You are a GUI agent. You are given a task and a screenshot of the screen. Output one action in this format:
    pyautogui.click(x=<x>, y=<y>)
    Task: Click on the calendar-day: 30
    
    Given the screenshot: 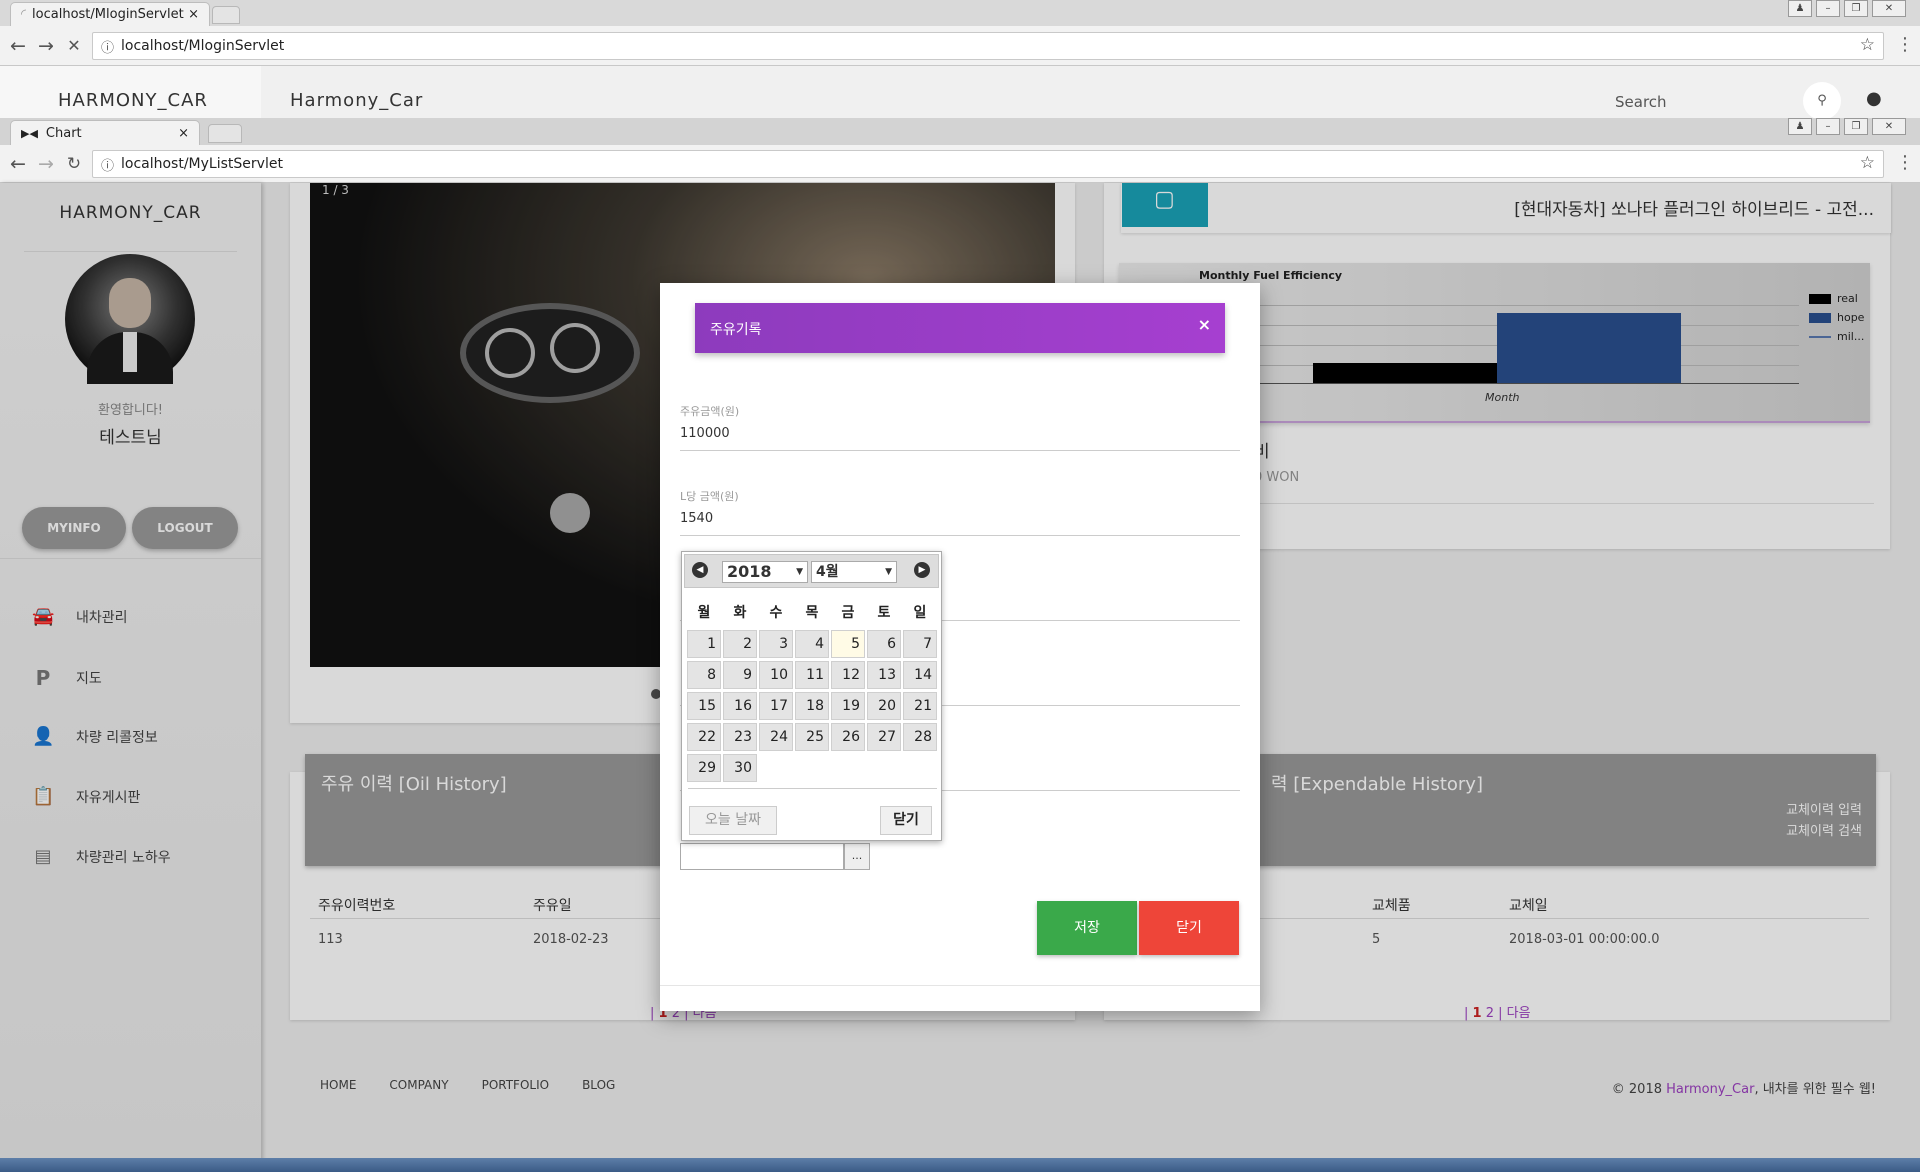 What is the action you would take?
    pyautogui.click(x=740, y=768)
    